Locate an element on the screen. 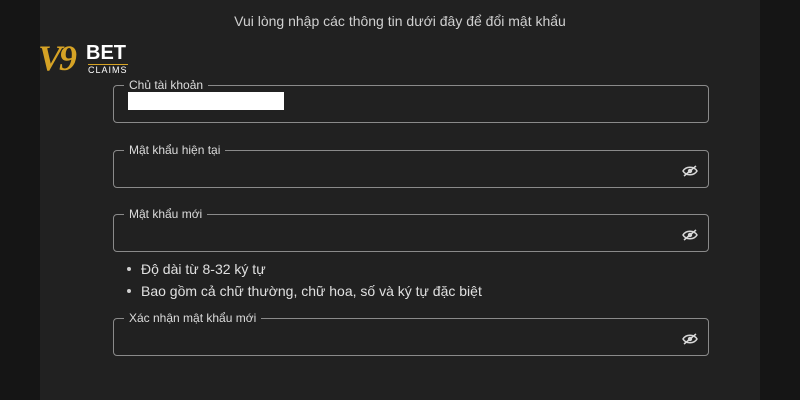 This screenshot has height=400, width=800. logo-claims-text: CLAIMS is located at coordinates (108, 69).